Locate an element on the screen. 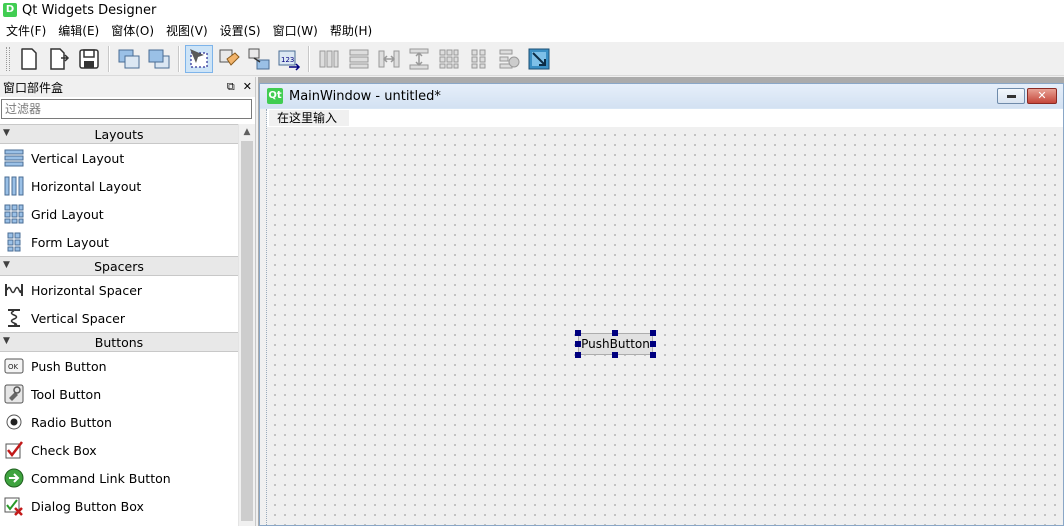 Image resolution: width=1064 pixels, height=526 pixels. lay-out-grid-button is located at coordinates (449, 59).